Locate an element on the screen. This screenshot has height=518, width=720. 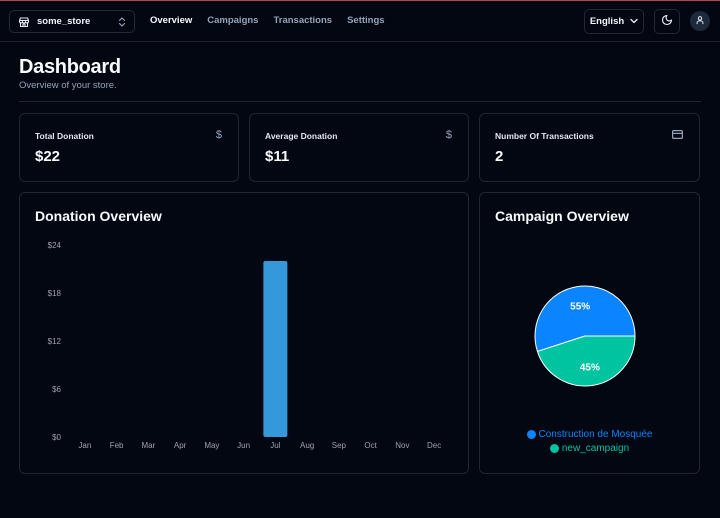
theme-toggle-button is located at coordinates (667, 21).